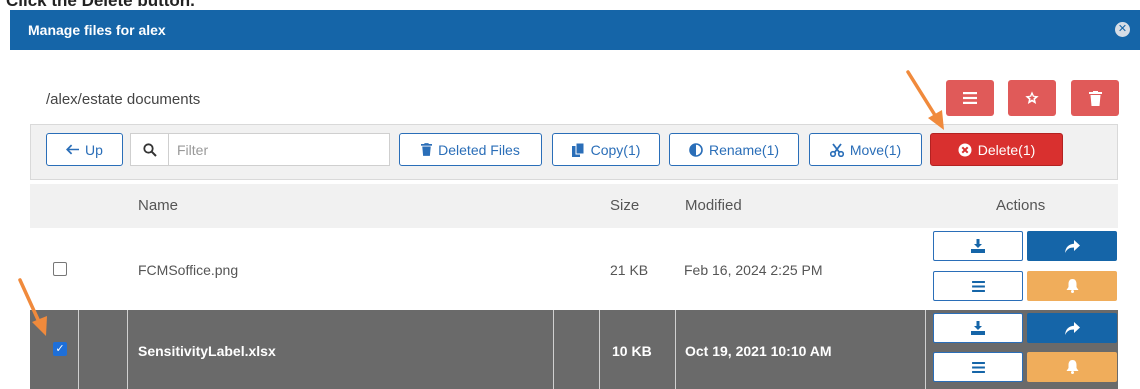 This screenshot has width=1140, height=389. What do you see at coordinates (836, 149) in the screenshot?
I see `scissors-icon` at bounding box center [836, 149].